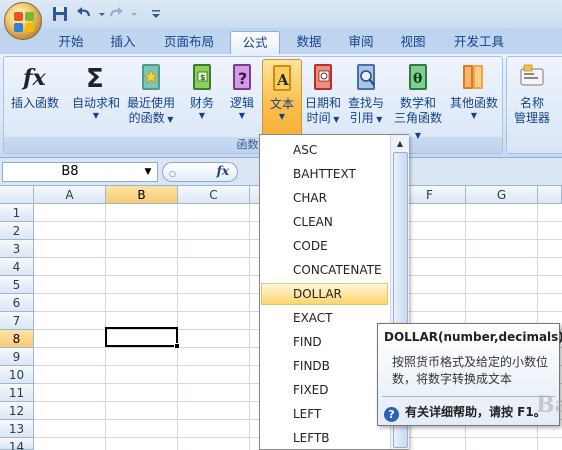 The height and width of the screenshot is (450, 562). I want to click on function-item-highlighted: DOLLAR, so click(324, 294).